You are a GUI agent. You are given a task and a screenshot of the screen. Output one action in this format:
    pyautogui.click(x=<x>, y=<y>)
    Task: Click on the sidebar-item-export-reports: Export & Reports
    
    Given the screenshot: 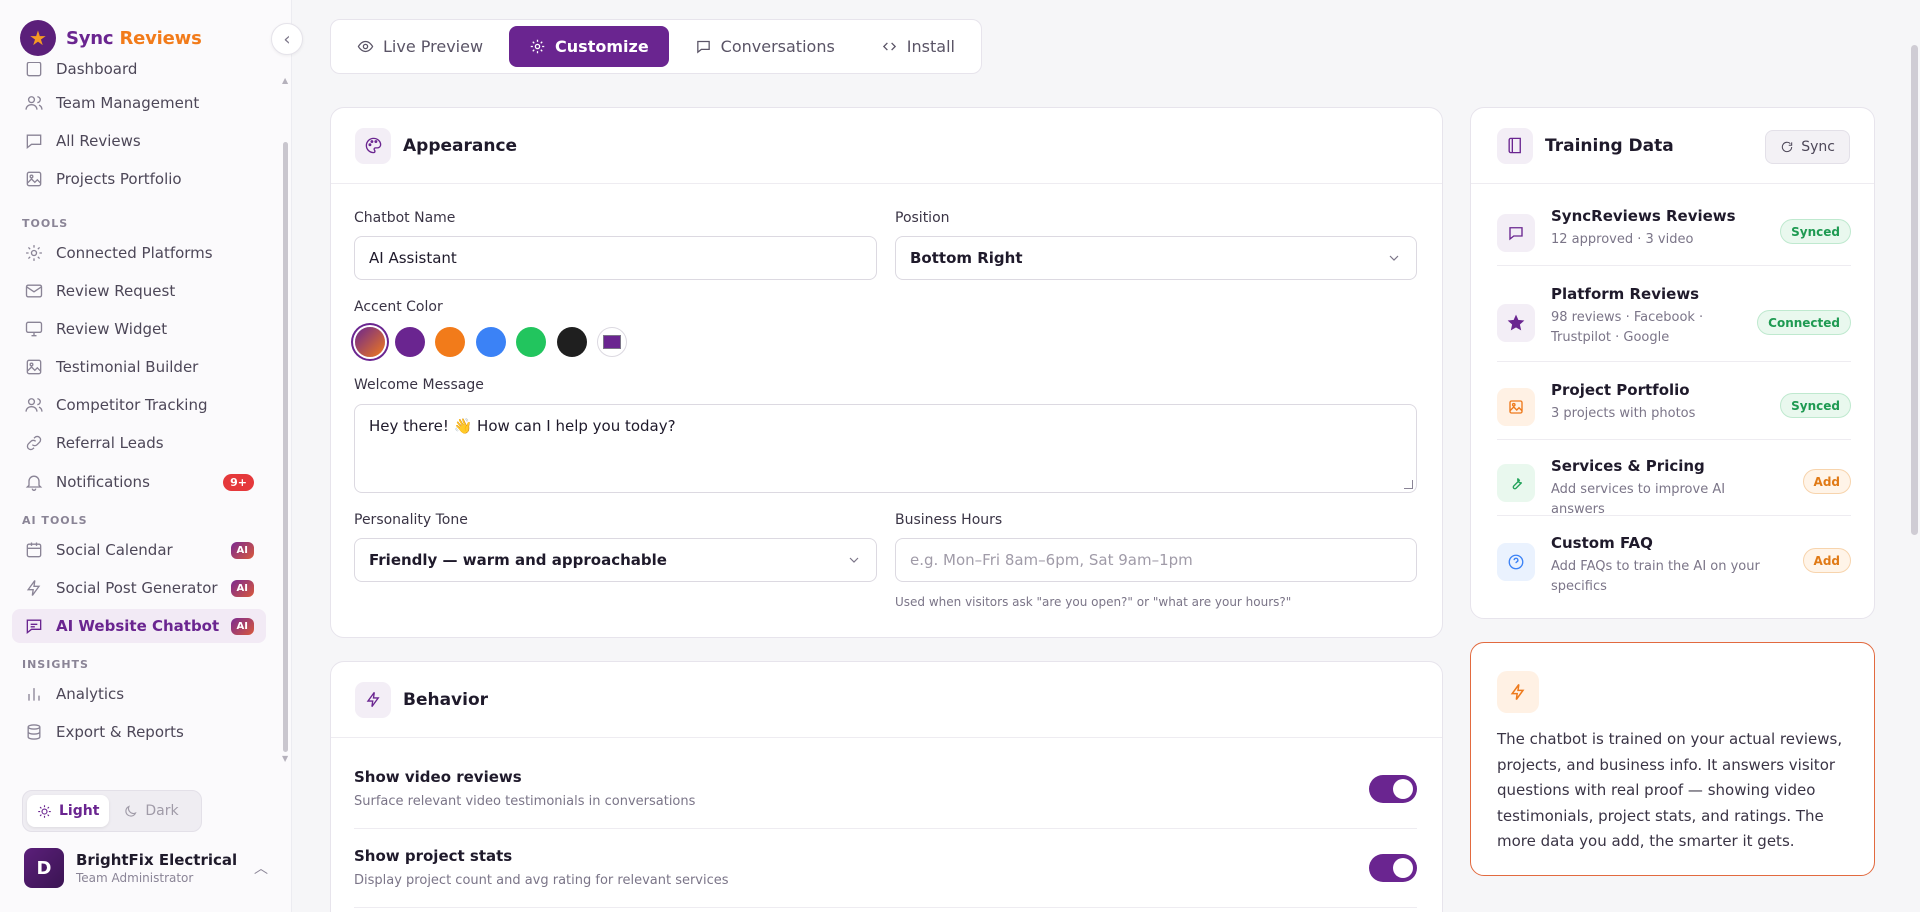 What is the action you would take?
    pyautogui.click(x=139, y=732)
    